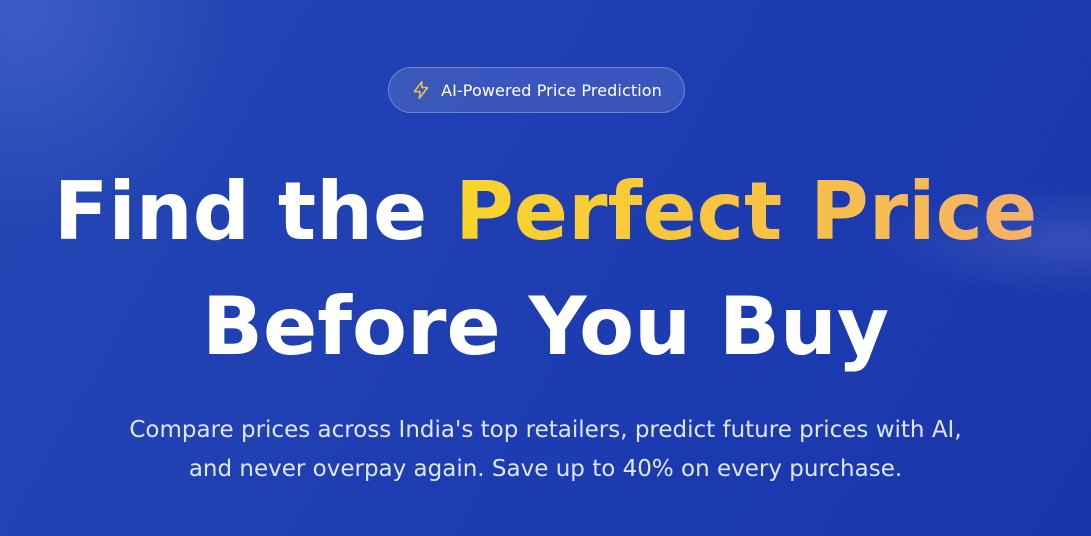 The height and width of the screenshot is (536, 1091). I want to click on lightning-bolt-icon, so click(421, 90).